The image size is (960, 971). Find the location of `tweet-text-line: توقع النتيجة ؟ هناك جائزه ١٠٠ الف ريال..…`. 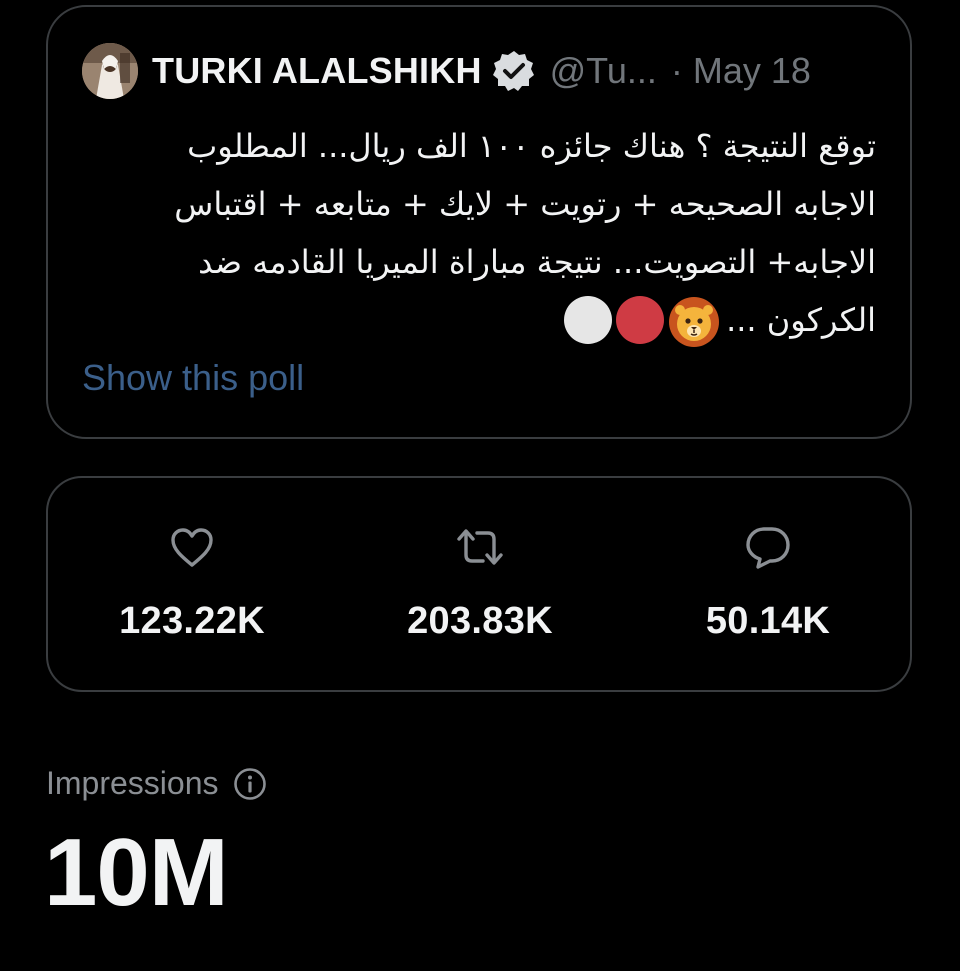

tweet-text-line: توقع النتيجة ؟ هناك جائزه ١٠٠ الف ريال..… is located at coordinates (531, 146).